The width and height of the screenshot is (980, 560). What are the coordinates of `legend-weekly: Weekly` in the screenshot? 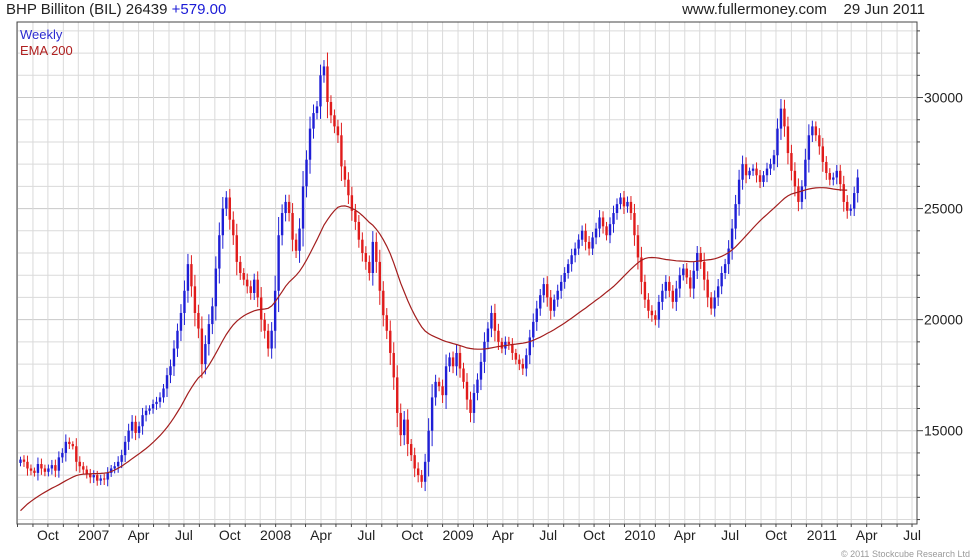 It's located at (41, 34).